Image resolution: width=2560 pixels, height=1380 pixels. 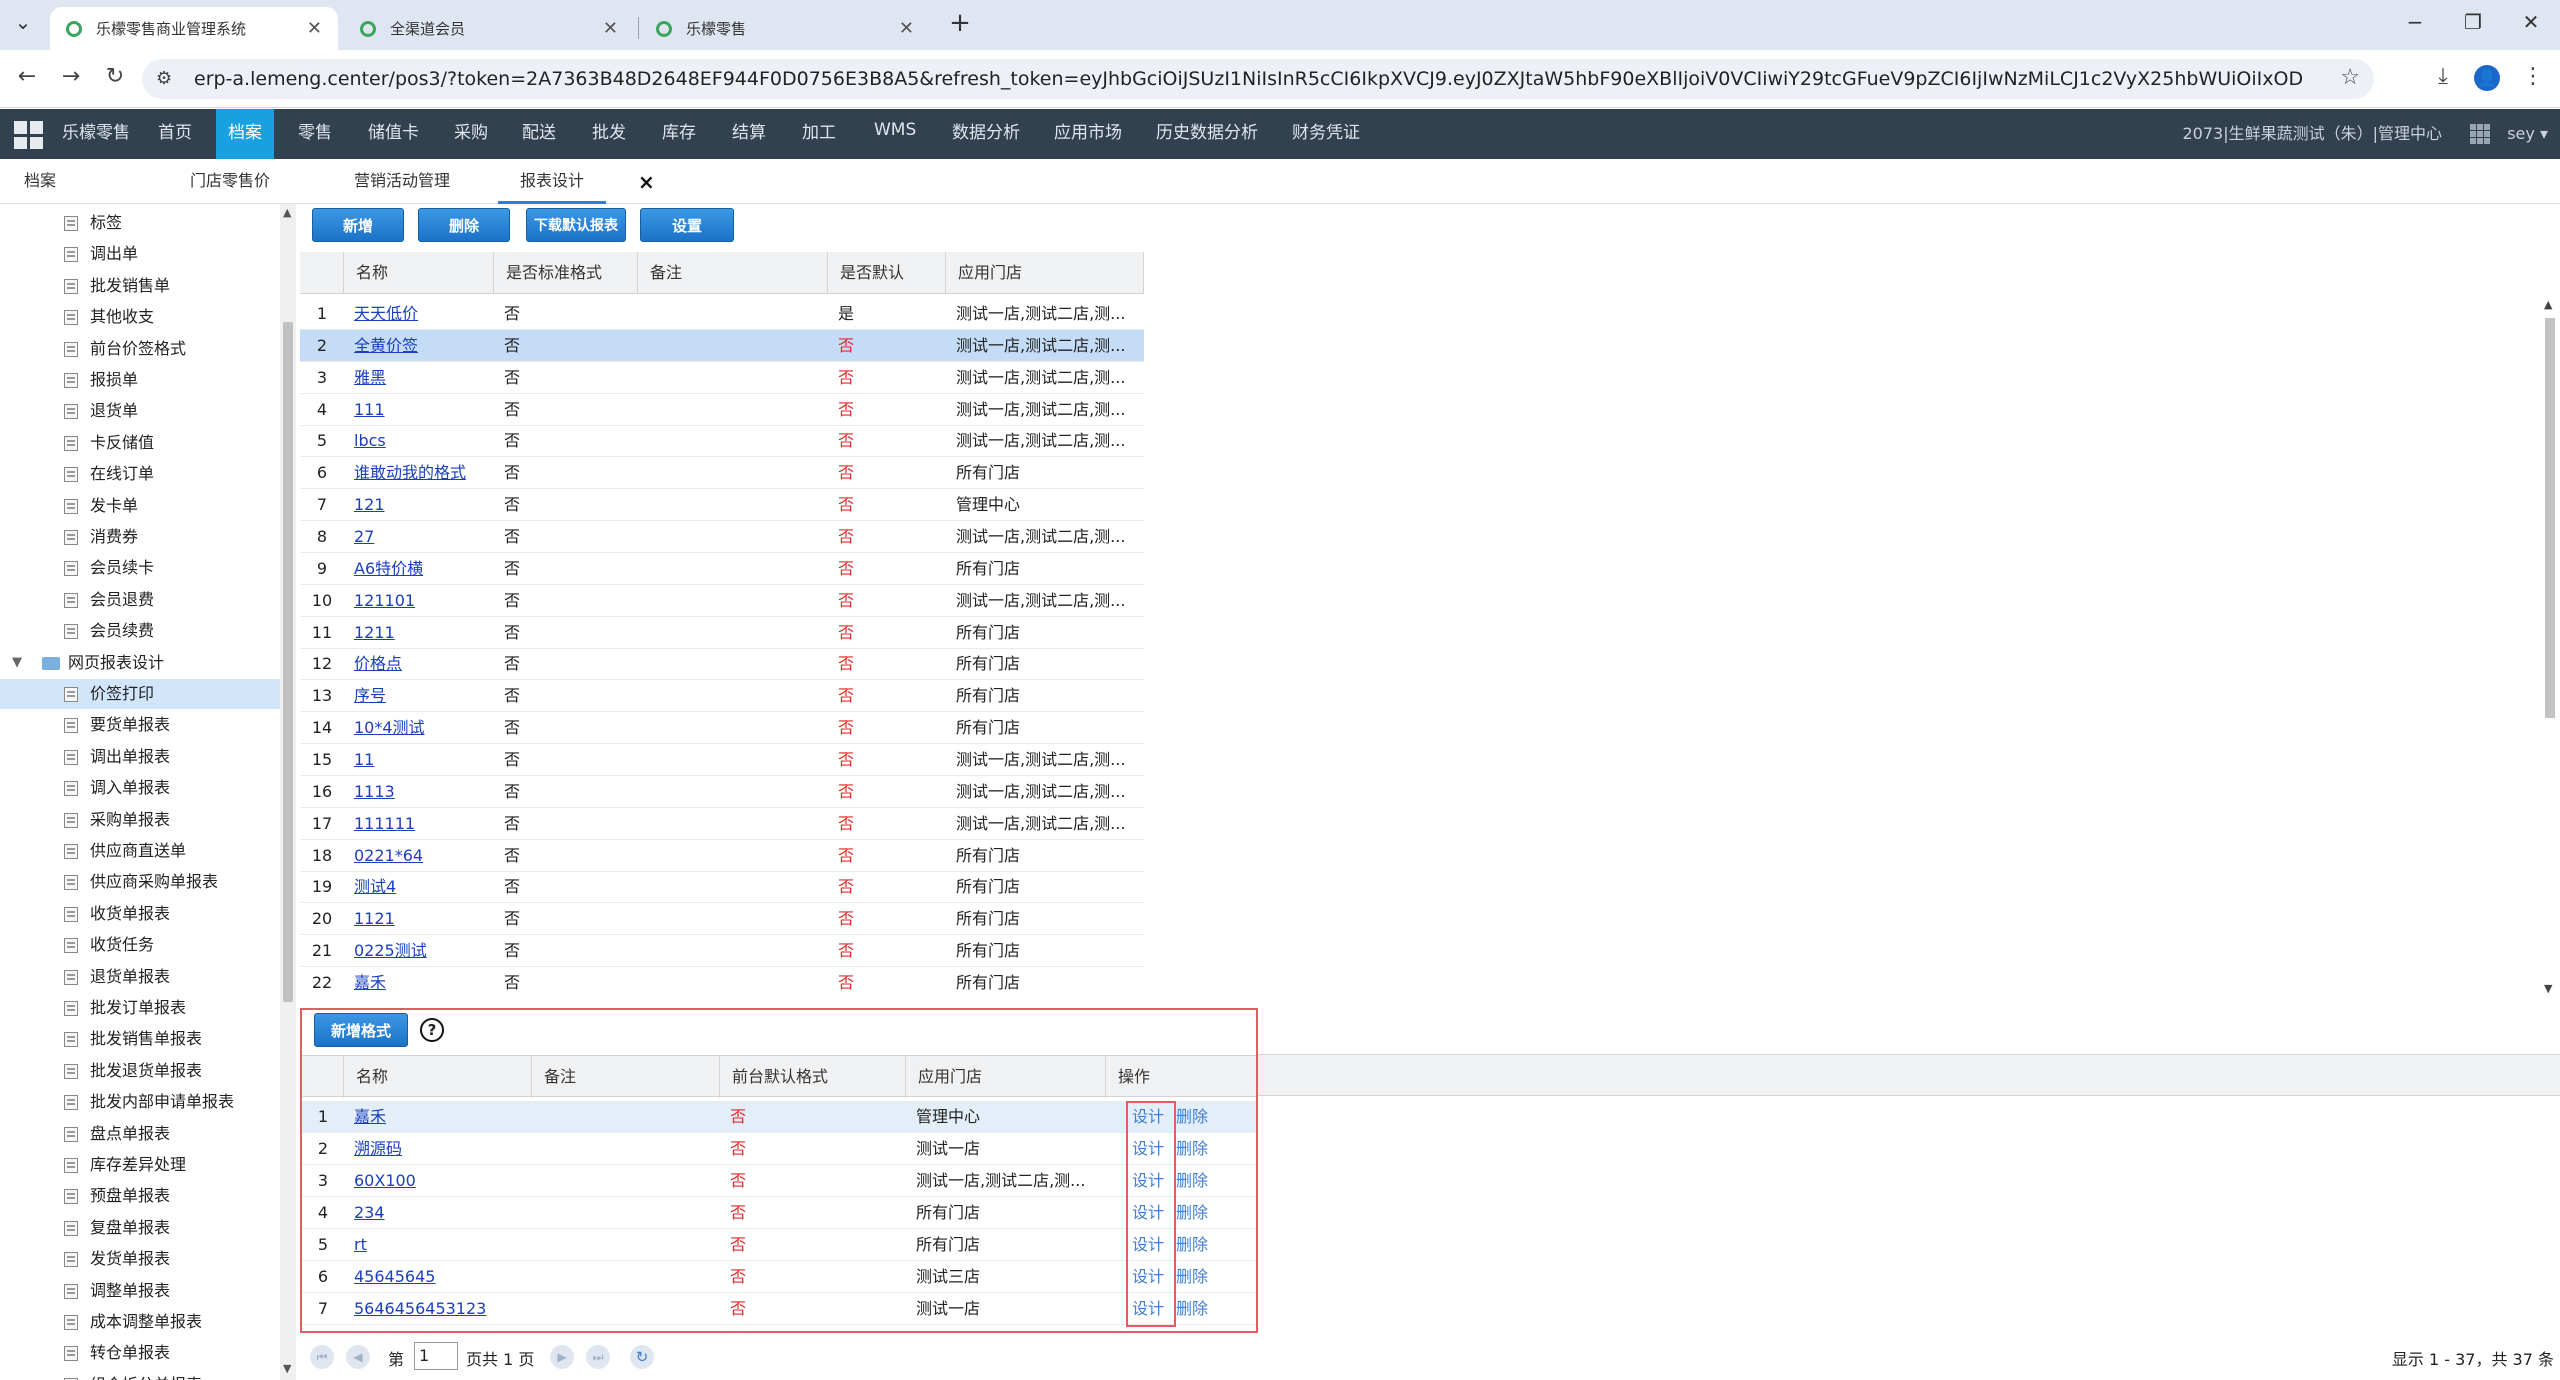 I want to click on tree-item: 批发内部申请单报表, so click(x=140, y=1102).